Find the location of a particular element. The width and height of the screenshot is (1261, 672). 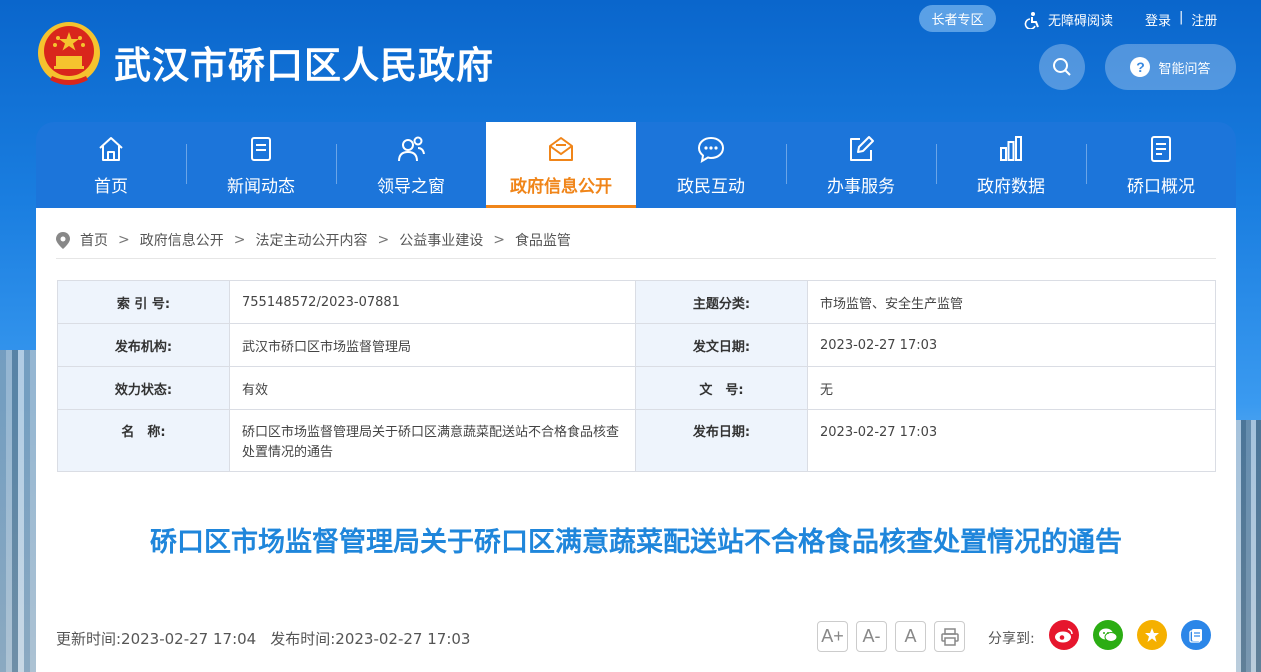

print-icon is located at coordinates (949, 636).